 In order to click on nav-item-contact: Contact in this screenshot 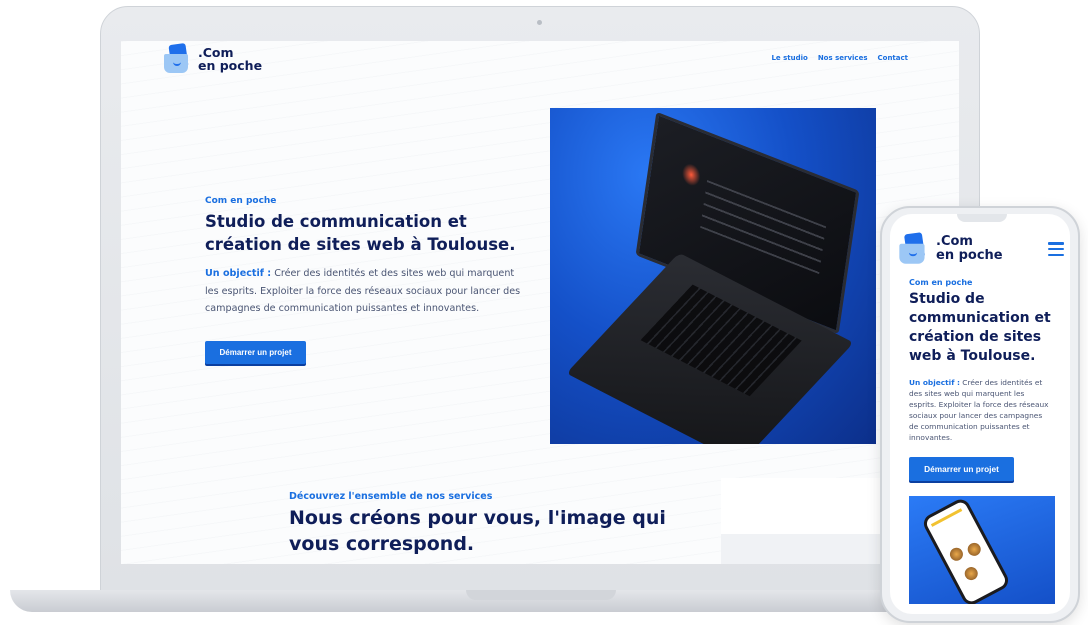, I will do `click(893, 58)`.